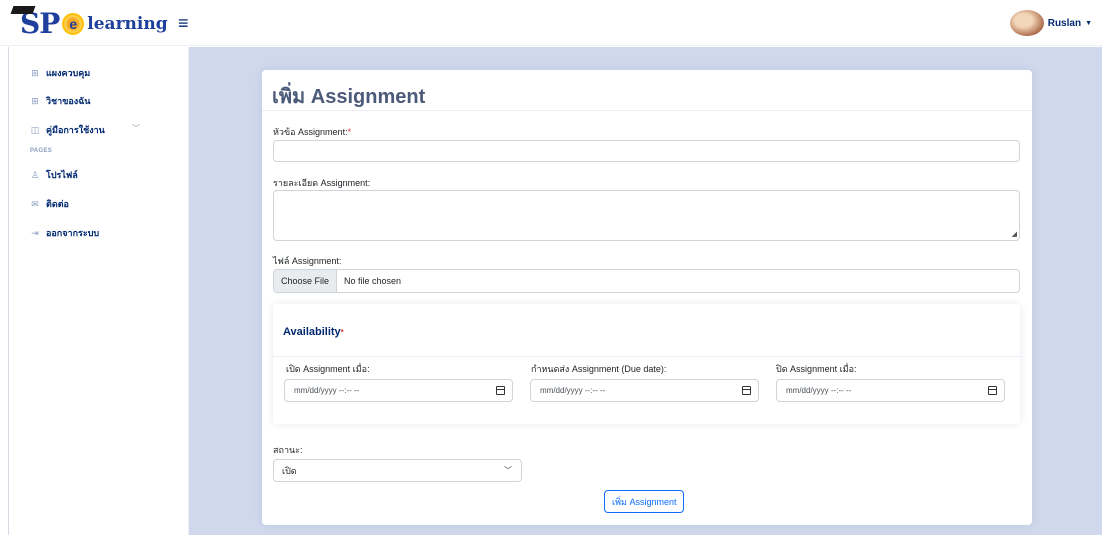 This screenshot has height=535, width=1102. What do you see at coordinates (57, 204) in the screenshot?
I see `sidebar-item-label: ติดต่อ` at bounding box center [57, 204].